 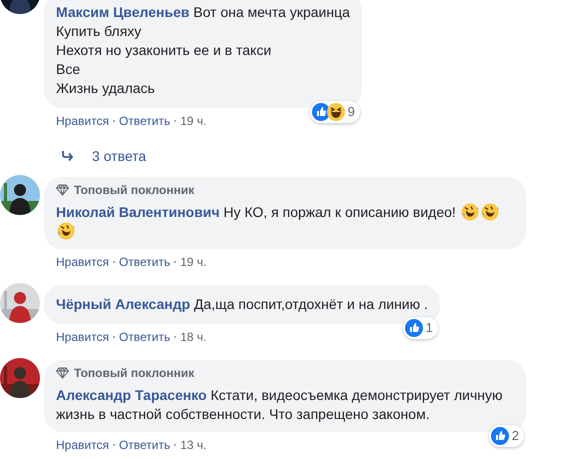 I want to click on author-link: Чёрный Александр, so click(x=123, y=304).